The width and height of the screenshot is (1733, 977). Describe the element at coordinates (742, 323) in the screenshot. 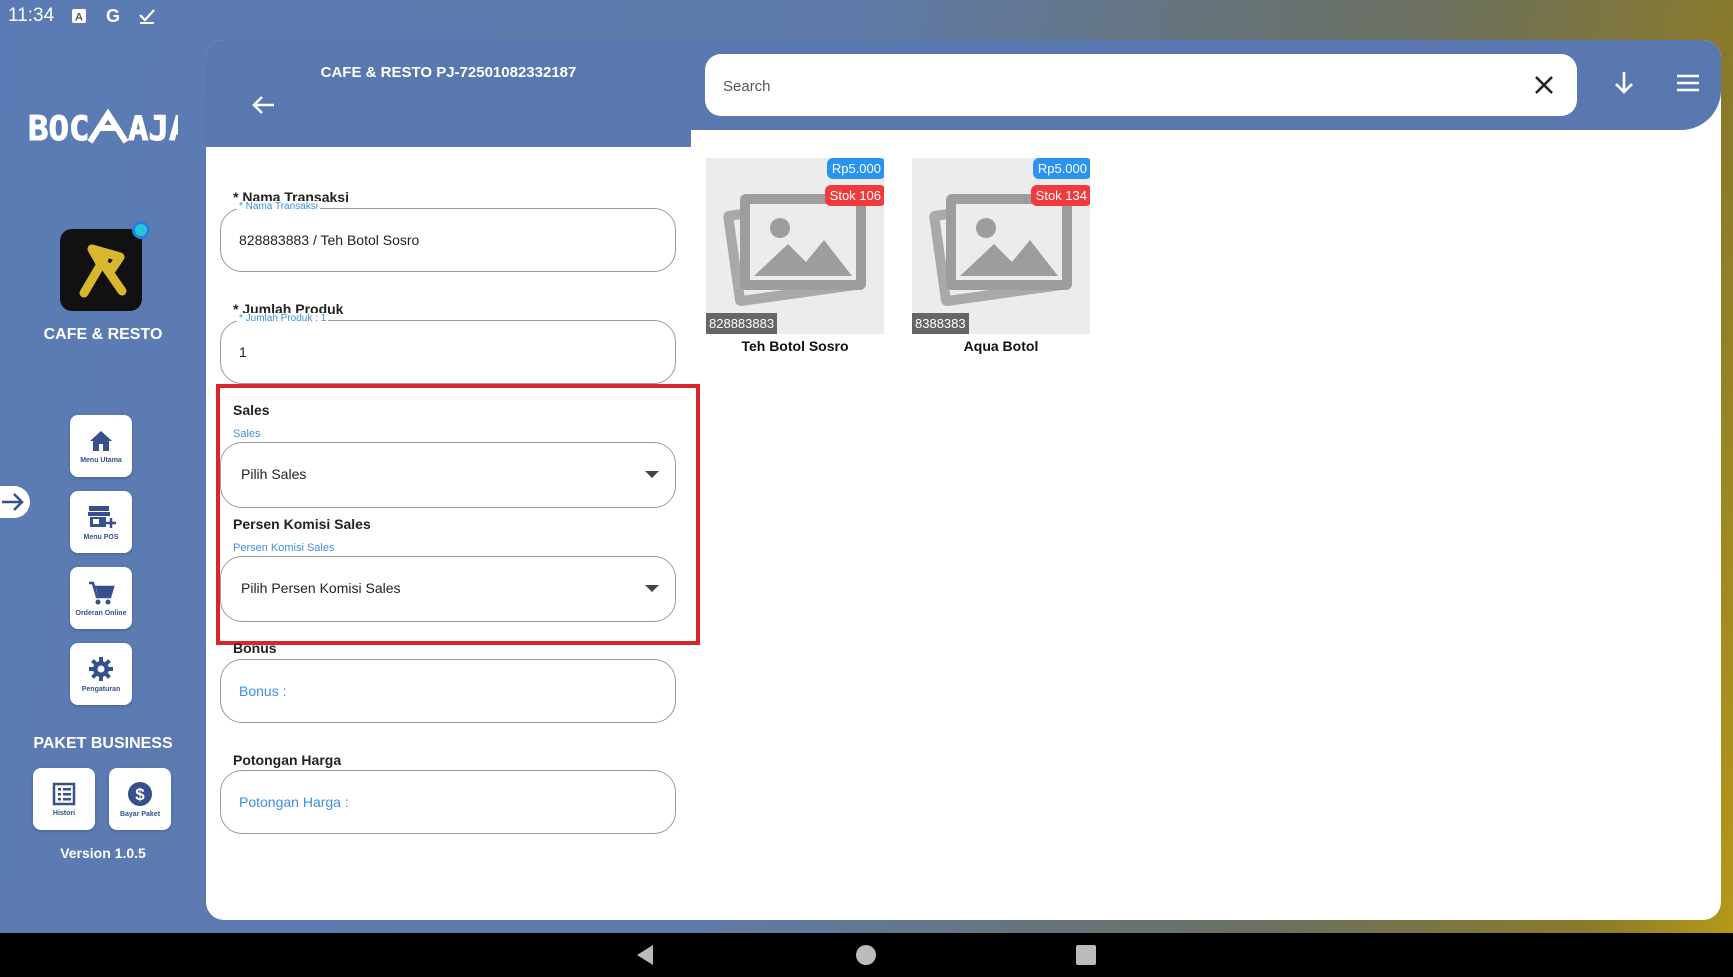

I see `product-code: 828883883` at that location.